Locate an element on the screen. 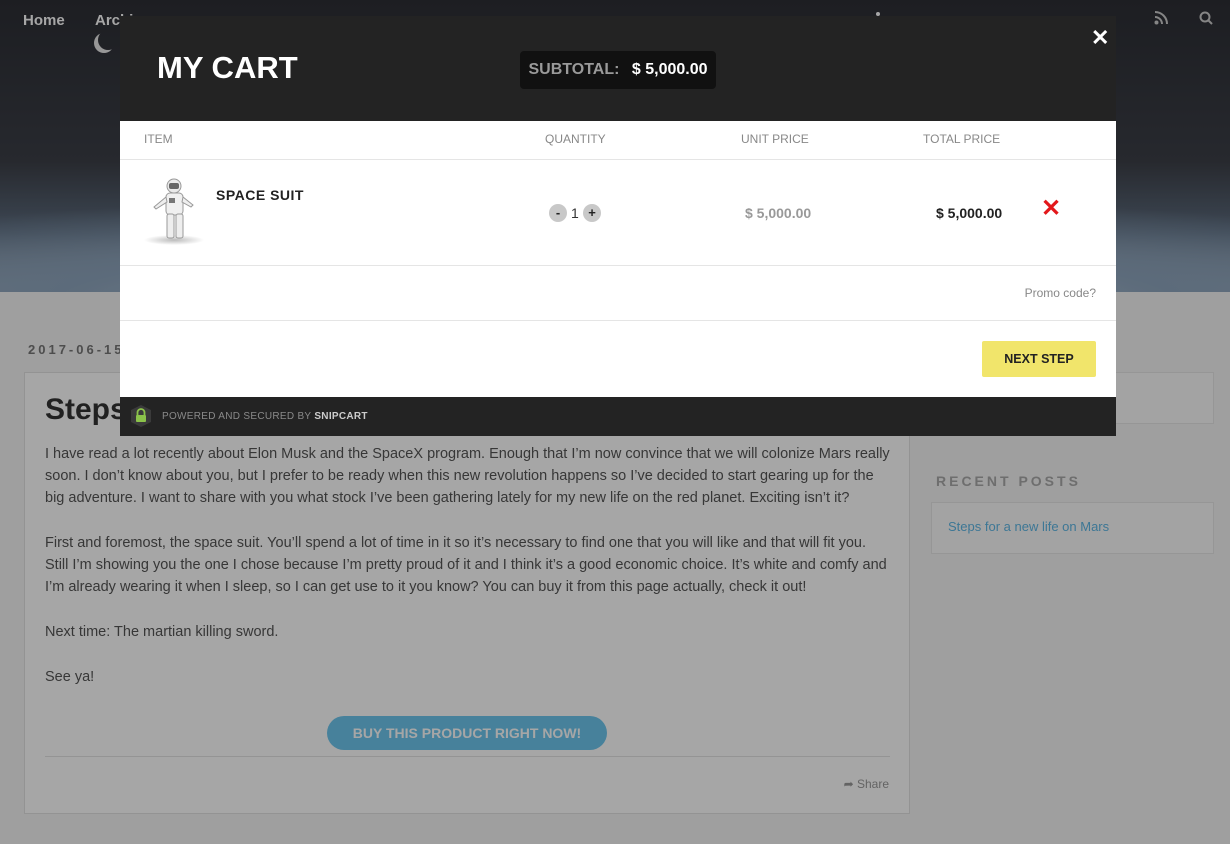  column-header-unit-price: UNIT PRICE is located at coordinates (775, 139).